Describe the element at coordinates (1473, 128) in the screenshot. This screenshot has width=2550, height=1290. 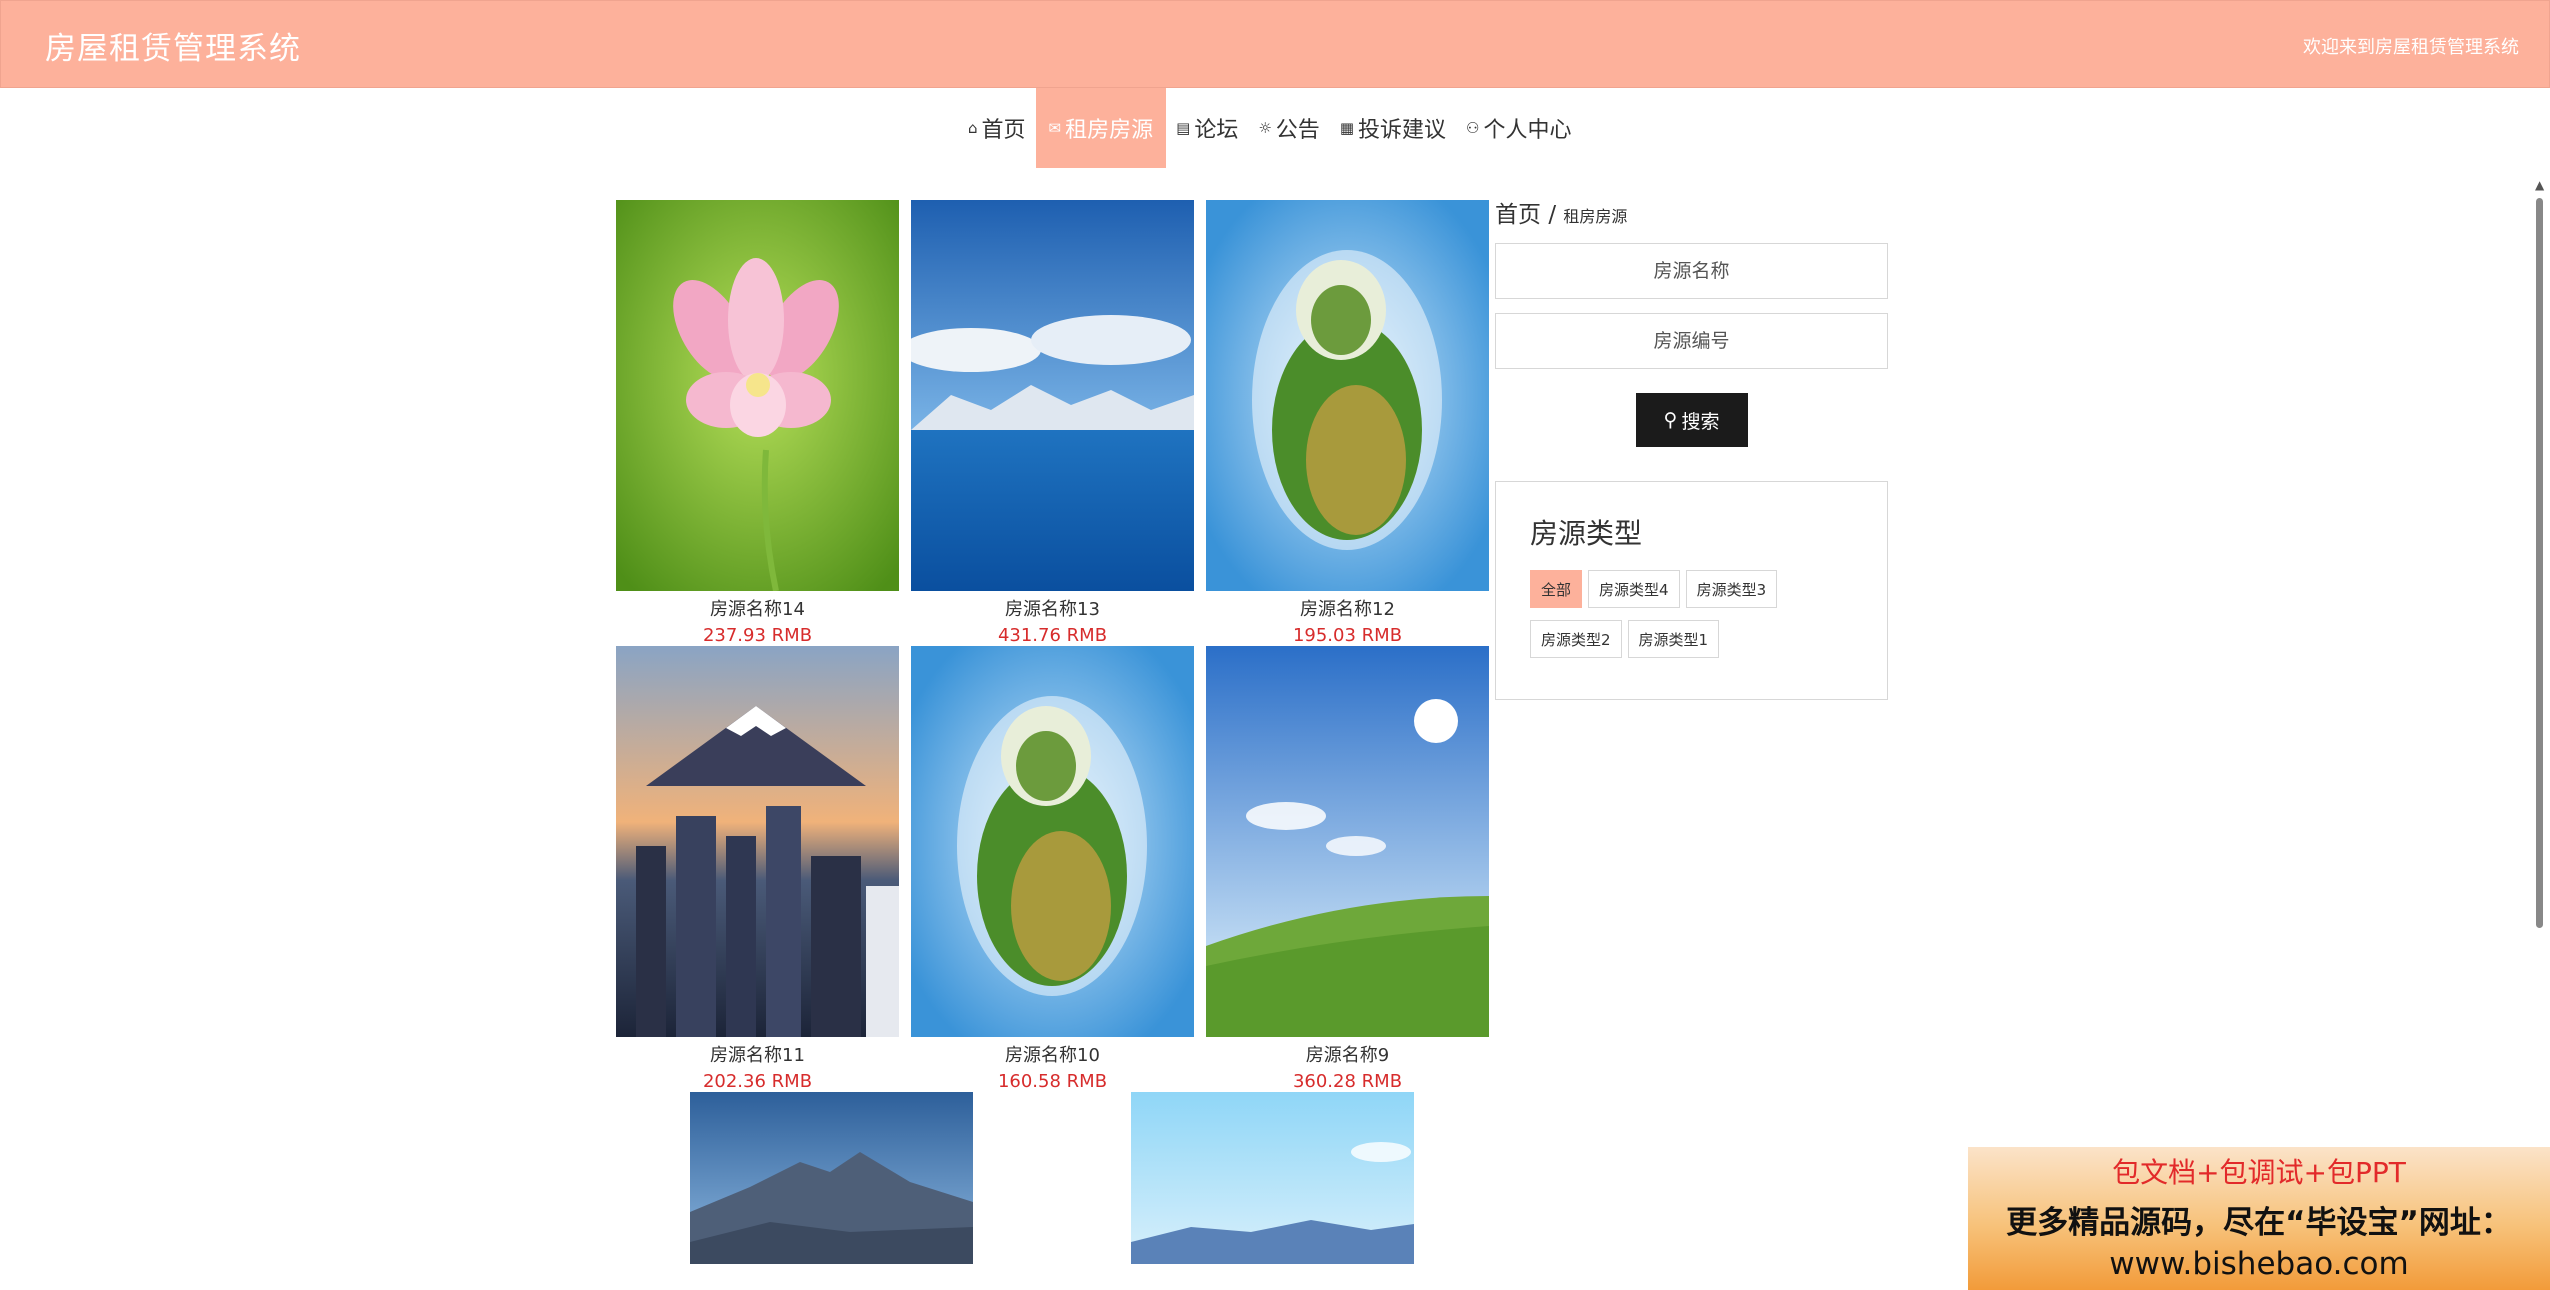
I see `user-icon: ⚇` at that location.